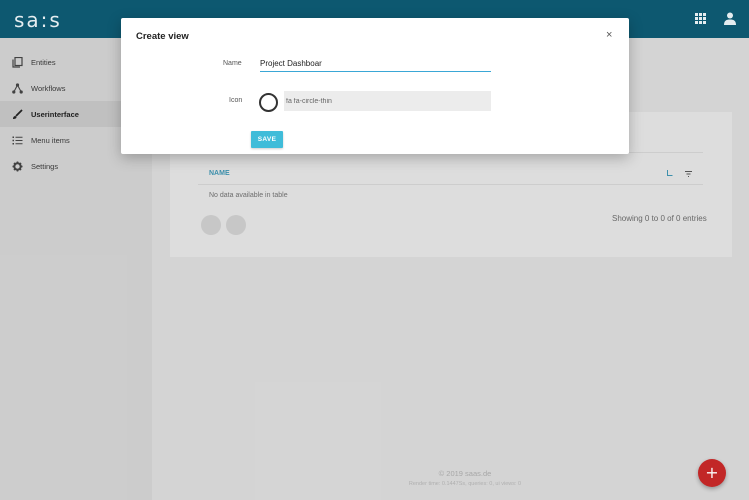 This screenshot has height=500, width=749. I want to click on icon-label: Icon, so click(236, 100).